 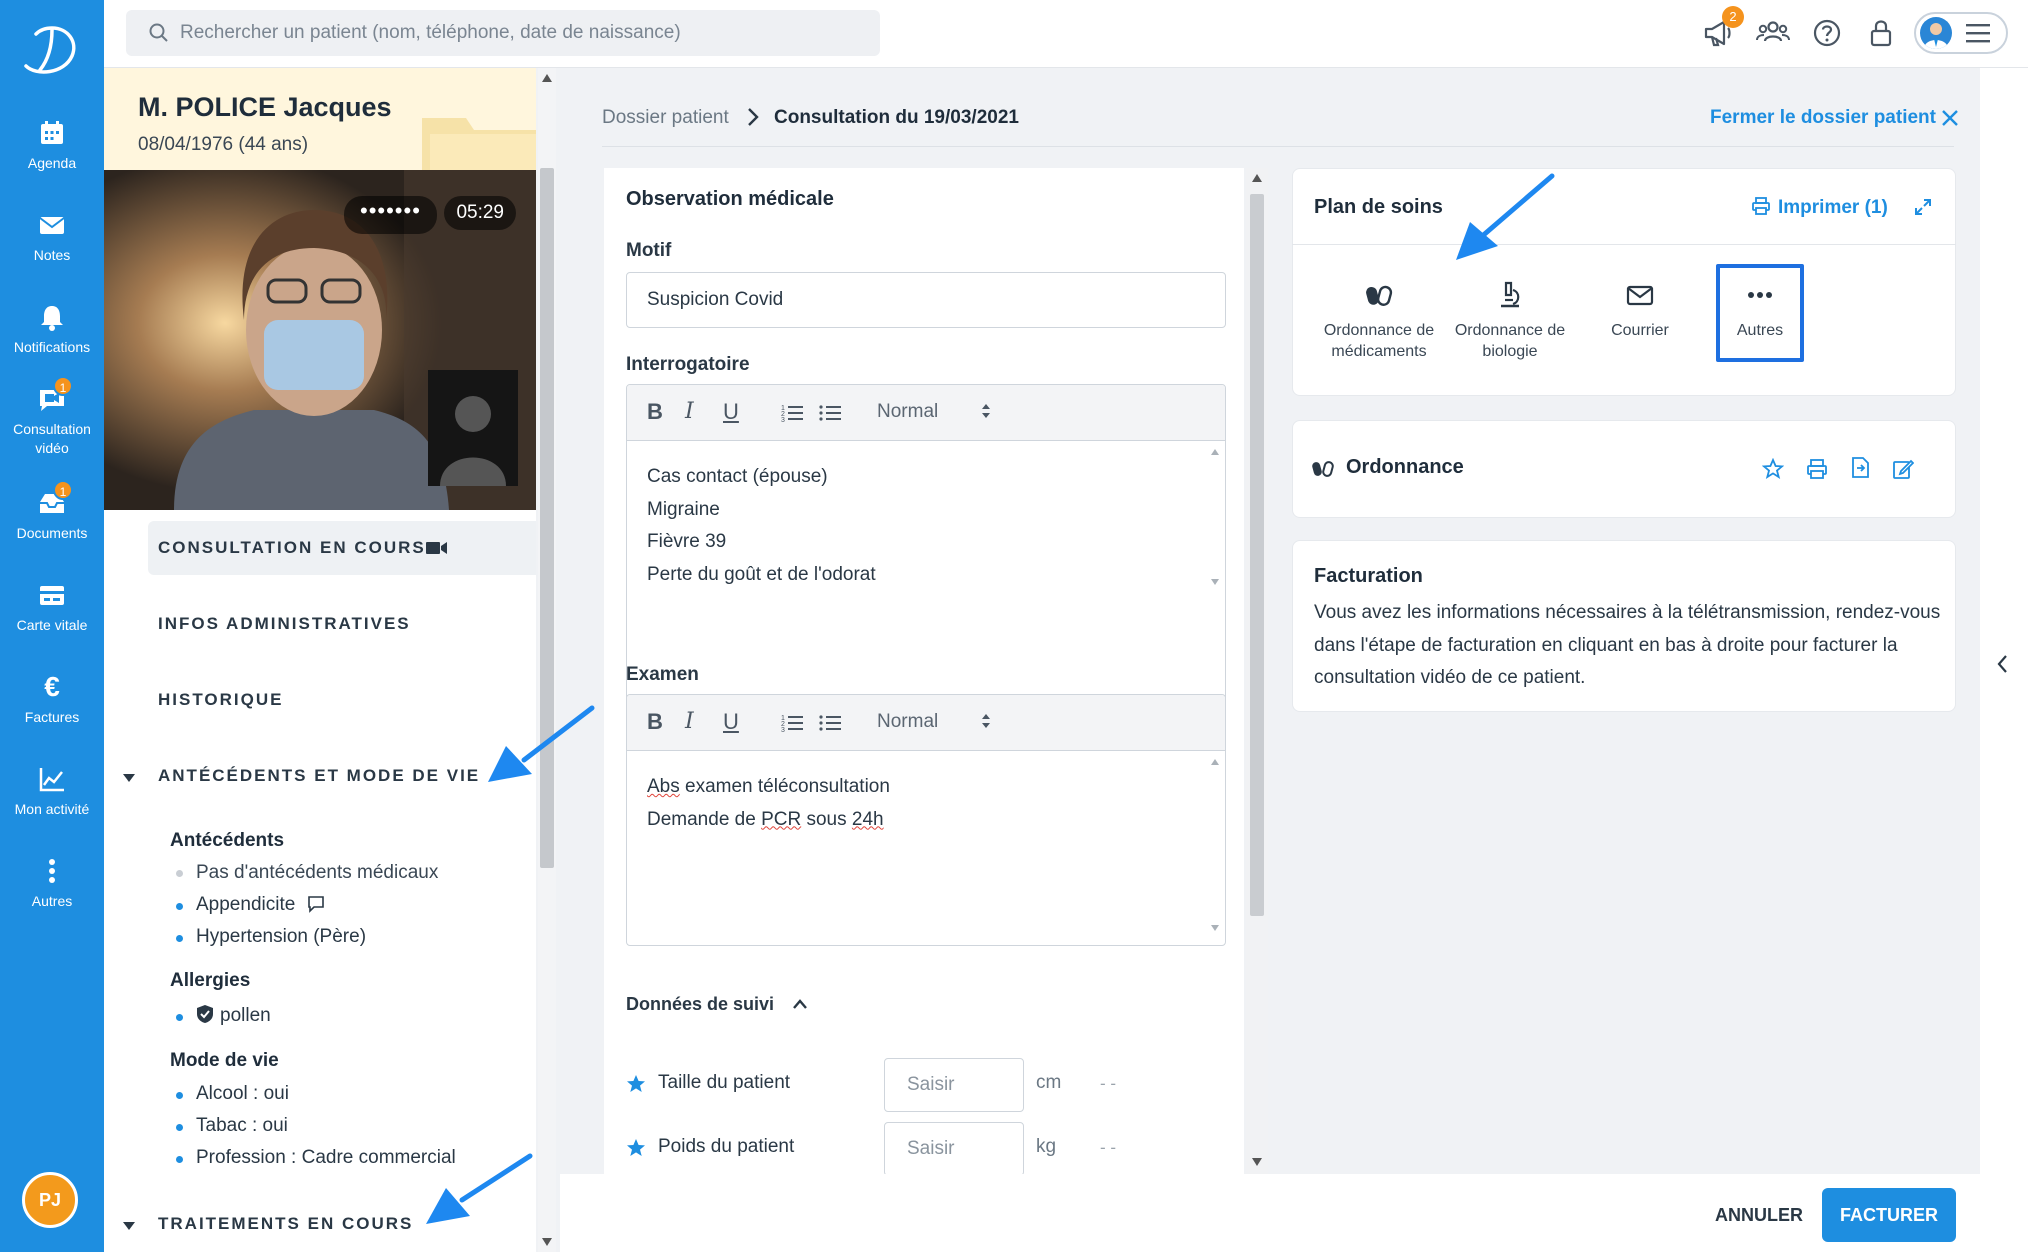 What do you see at coordinates (286, 1223) in the screenshot?
I see `section-traitements-label: TRAITEMENTS EN COURS` at bounding box center [286, 1223].